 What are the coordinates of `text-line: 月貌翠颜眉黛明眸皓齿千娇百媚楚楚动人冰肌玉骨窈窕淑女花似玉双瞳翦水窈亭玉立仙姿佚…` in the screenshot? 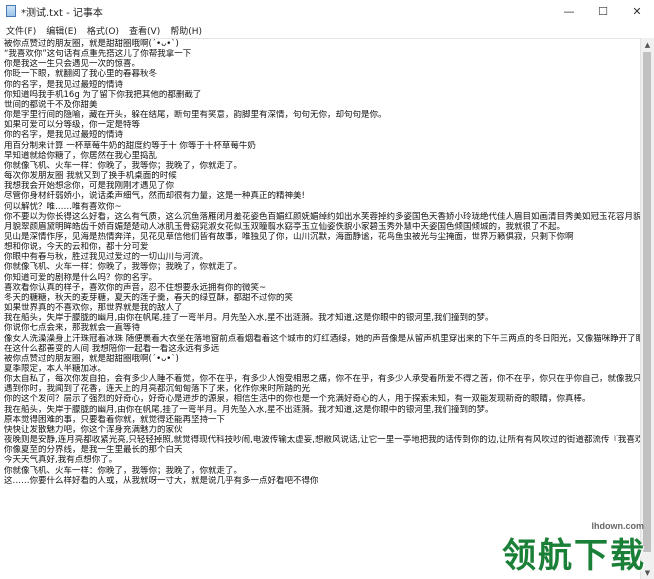 It's located at (285, 226).